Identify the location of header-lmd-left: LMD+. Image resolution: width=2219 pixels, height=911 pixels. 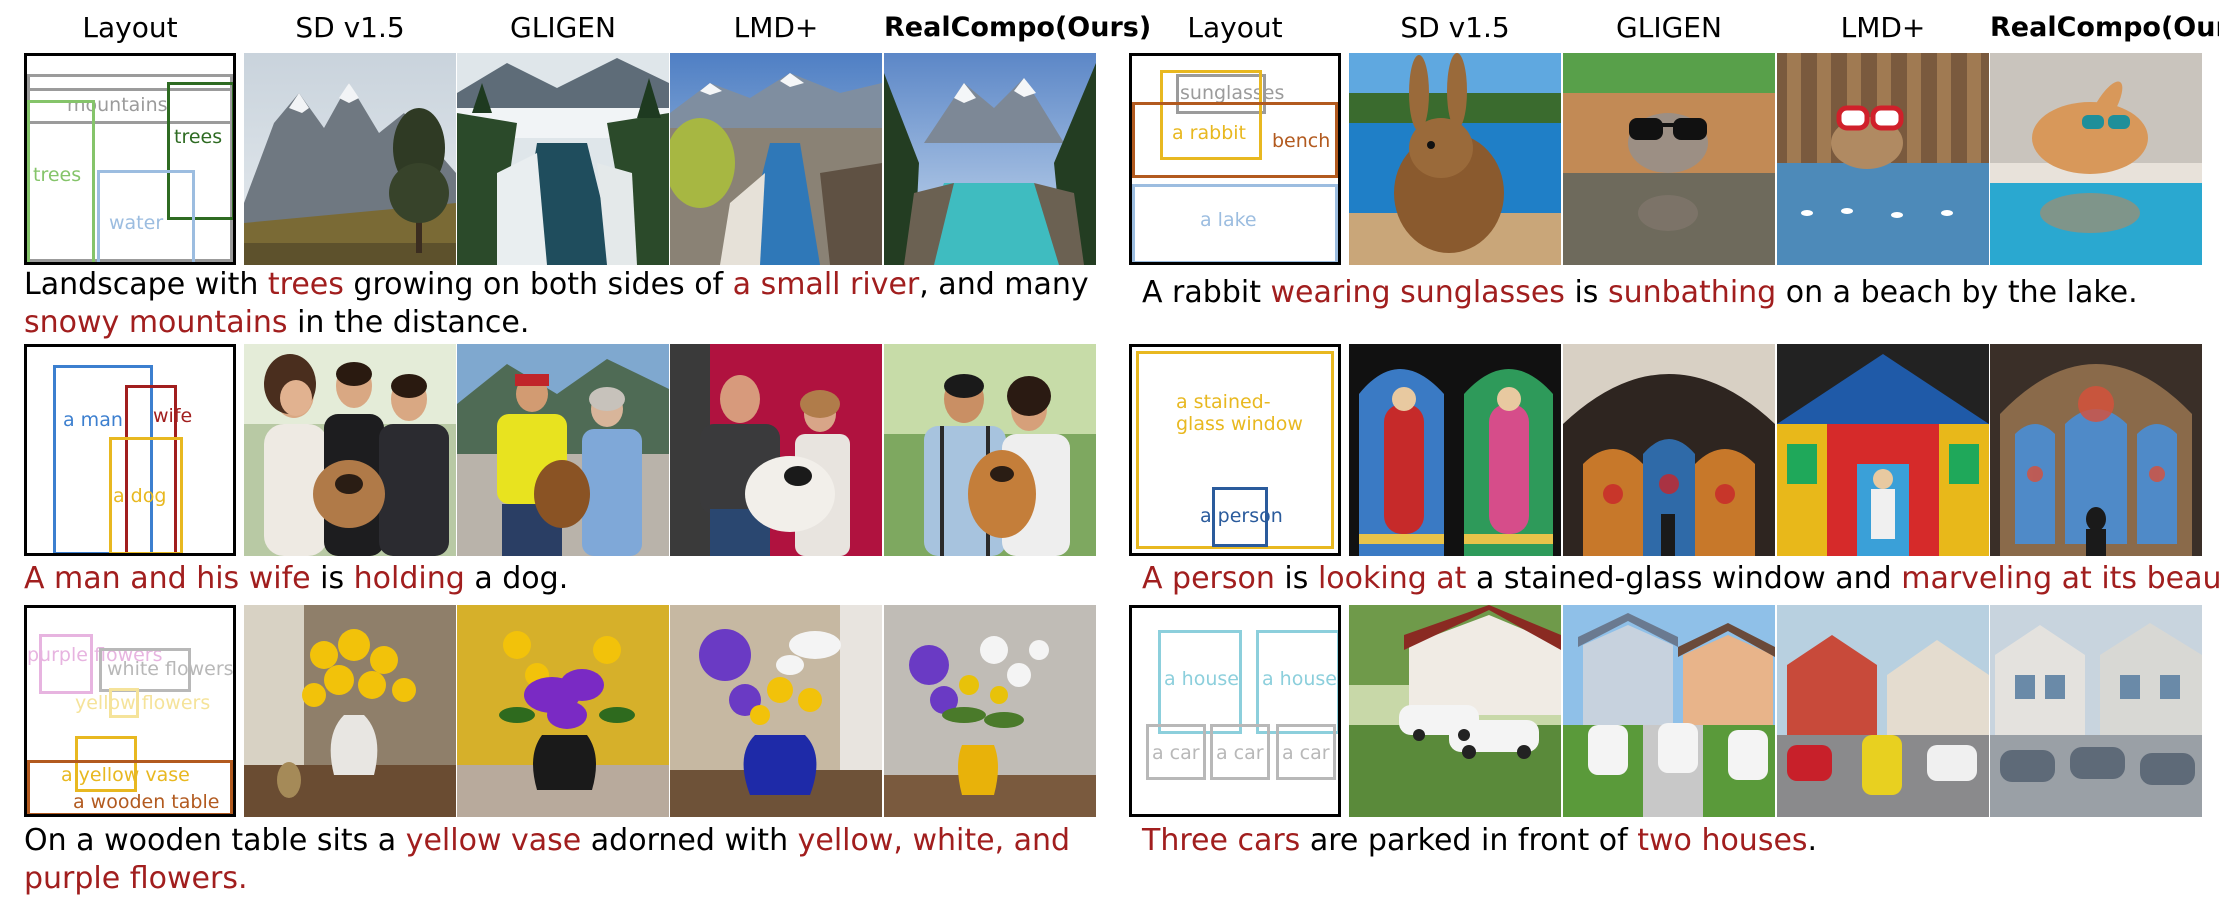
(776, 27).